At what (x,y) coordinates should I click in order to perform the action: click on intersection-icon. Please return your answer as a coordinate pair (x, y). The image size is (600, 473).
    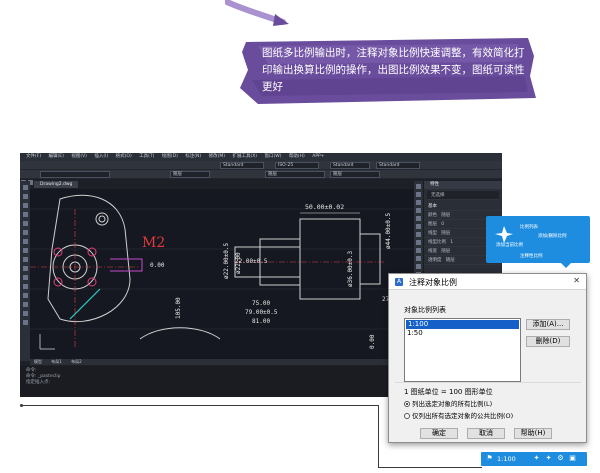
    Looking at the image, I should click on (418, 242).